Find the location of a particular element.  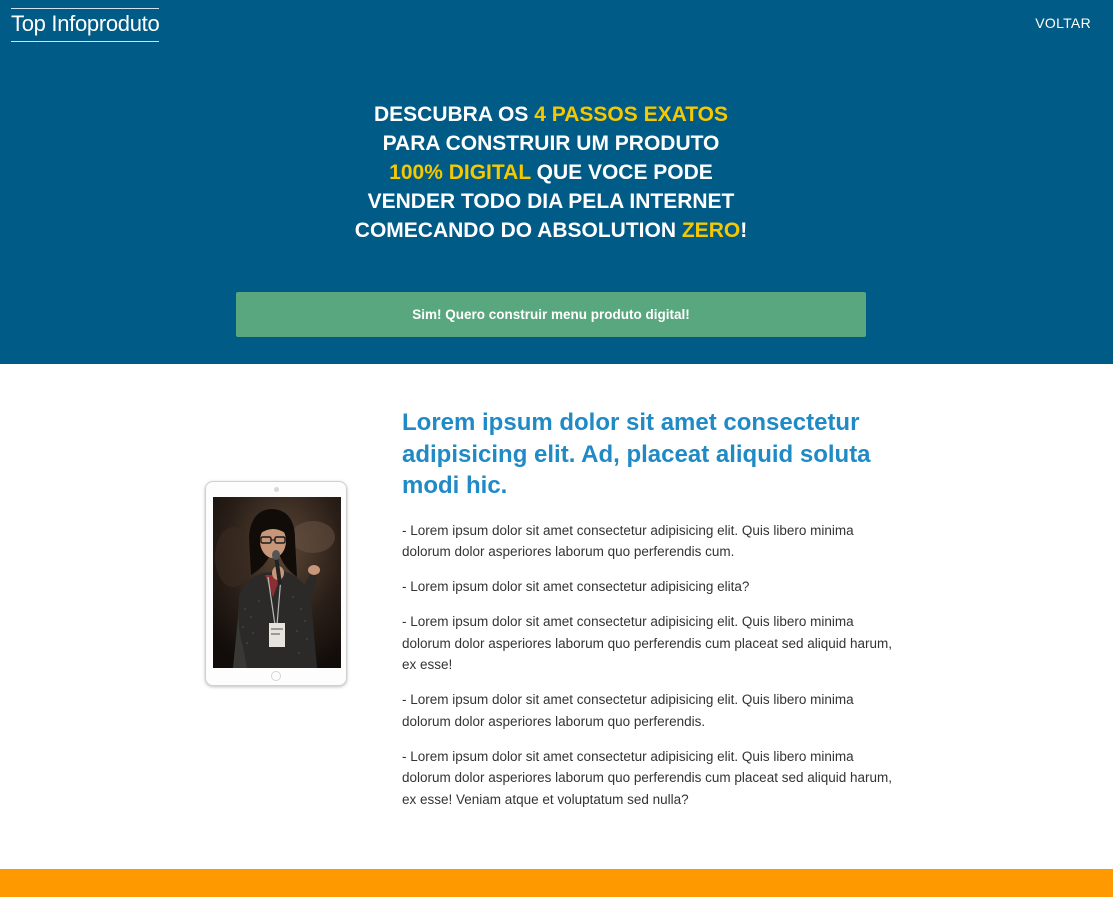

headline-text: PARA CONSTRUIR UM PRODUTO is located at coordinates (551, 143).